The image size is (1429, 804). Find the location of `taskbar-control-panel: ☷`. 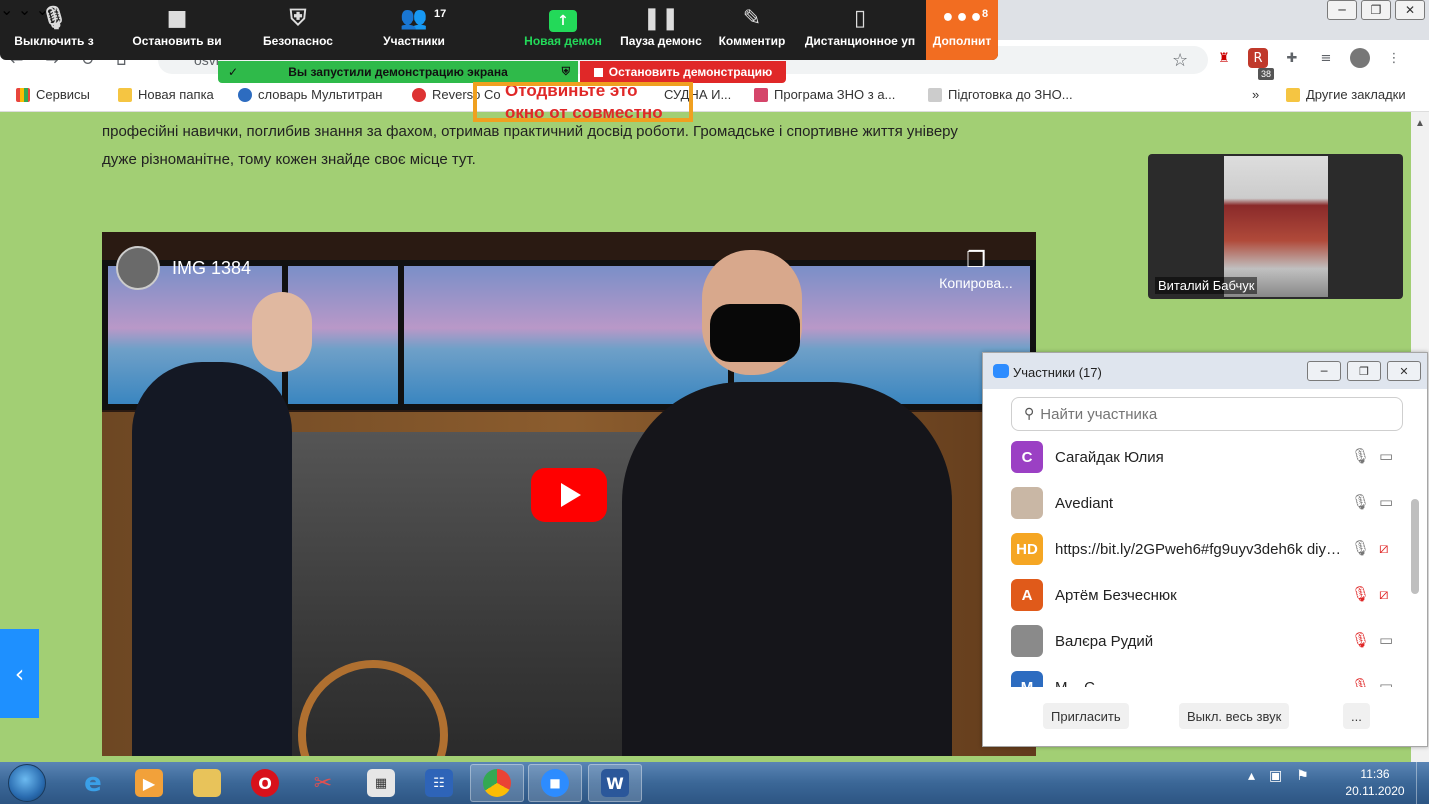

taskbar-control-panel: ☷ is located at coordinates (439, 783).